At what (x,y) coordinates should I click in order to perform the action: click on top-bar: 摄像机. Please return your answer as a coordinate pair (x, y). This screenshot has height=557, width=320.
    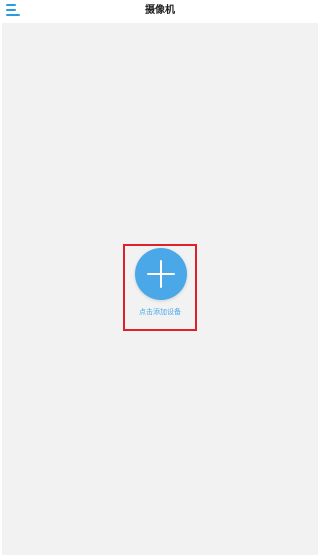
    Looking at the image, I should click on (160, 11).